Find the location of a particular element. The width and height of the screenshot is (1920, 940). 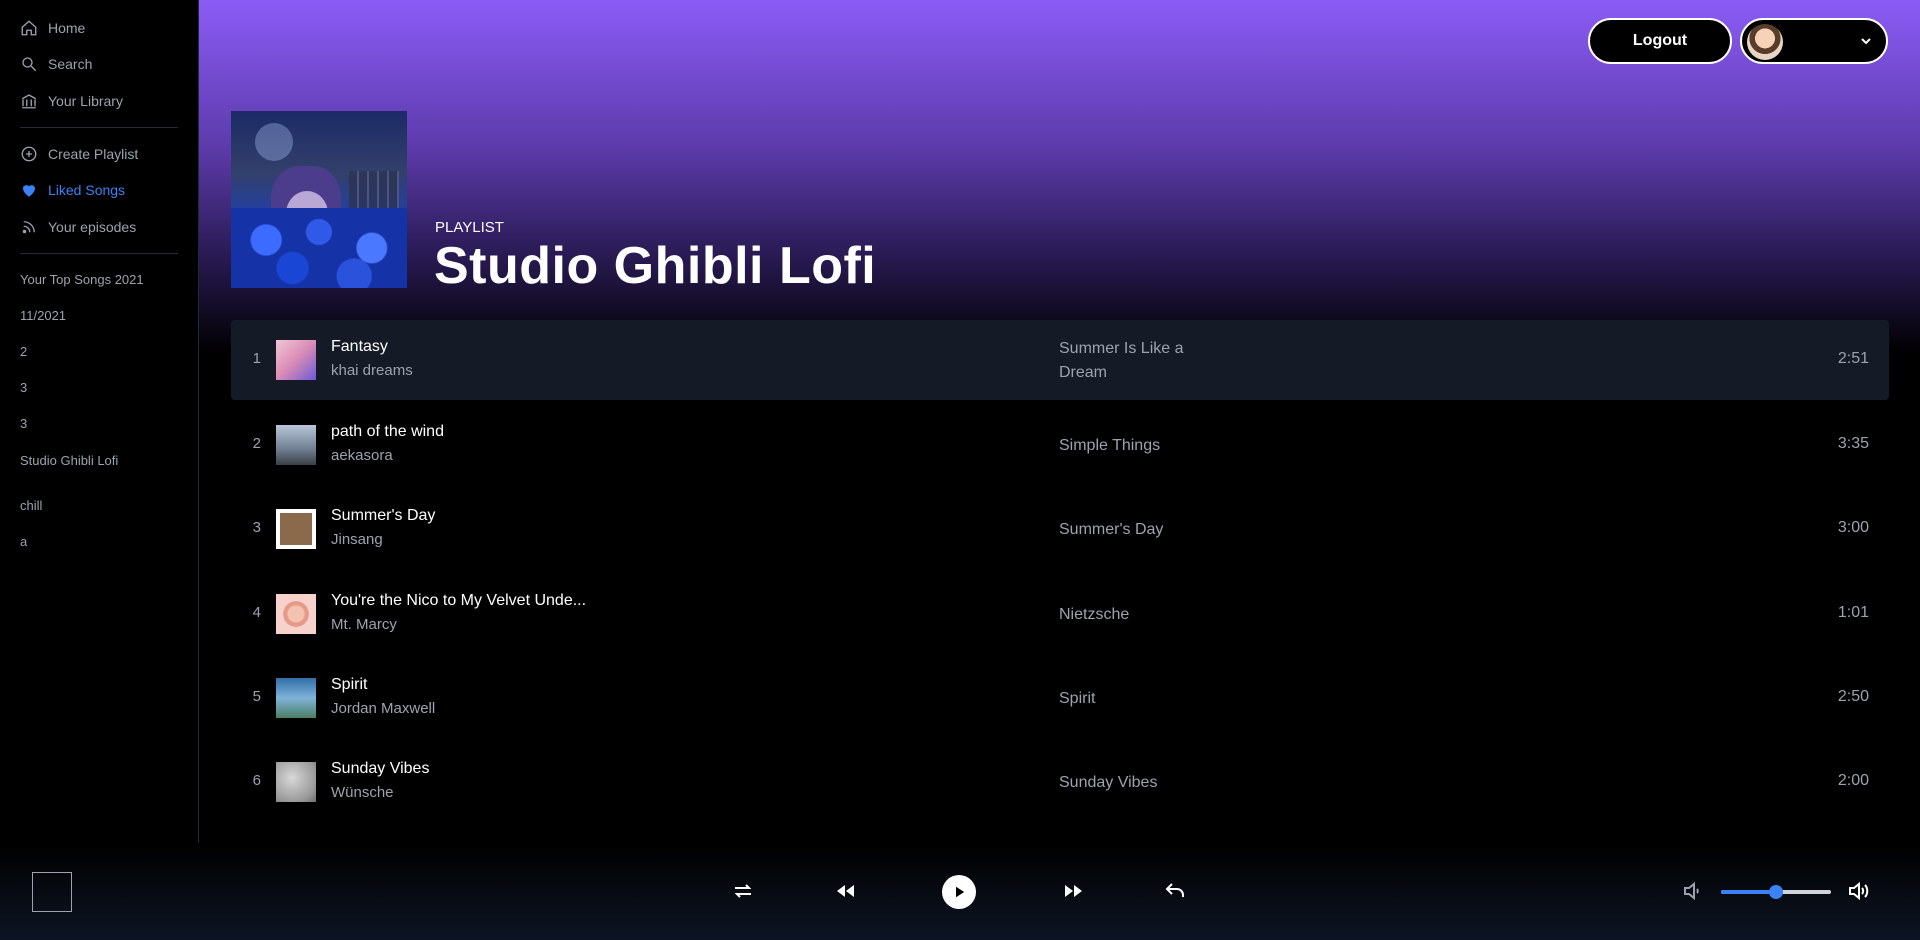

now-playing-artwork is located at coordinates (52, 892).